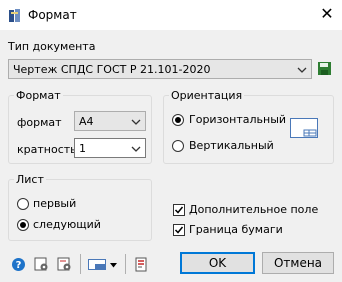  I want to click on doc-type-select: Чертеж СПДС ГОСТ Р 21.101-2020, so click(160, 69).